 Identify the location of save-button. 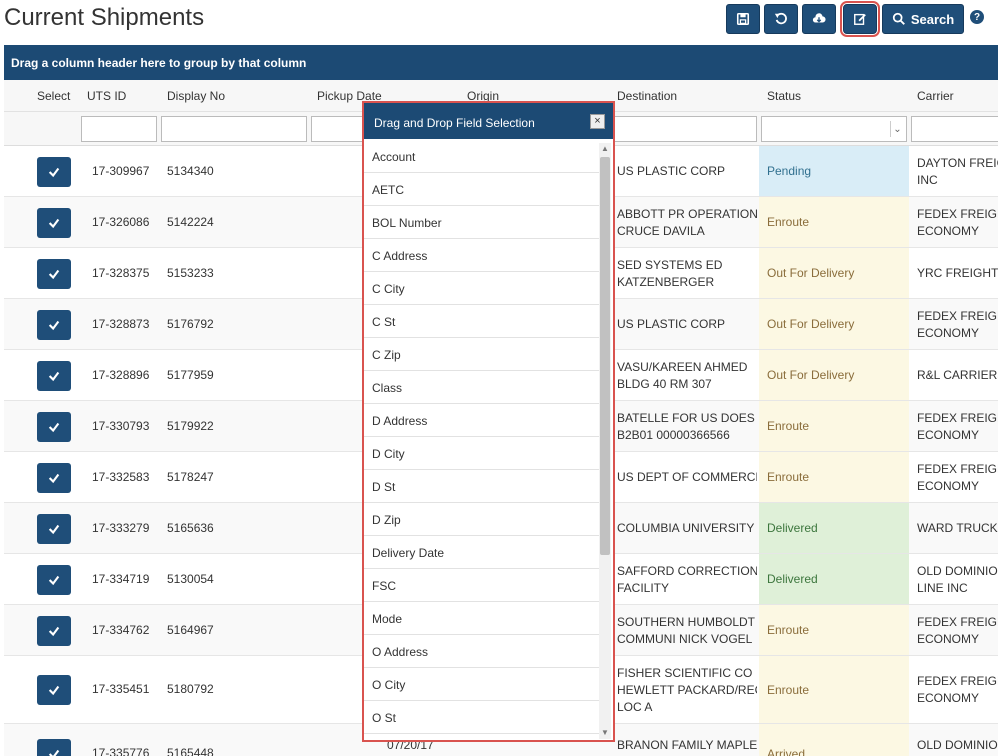
(743, 19).